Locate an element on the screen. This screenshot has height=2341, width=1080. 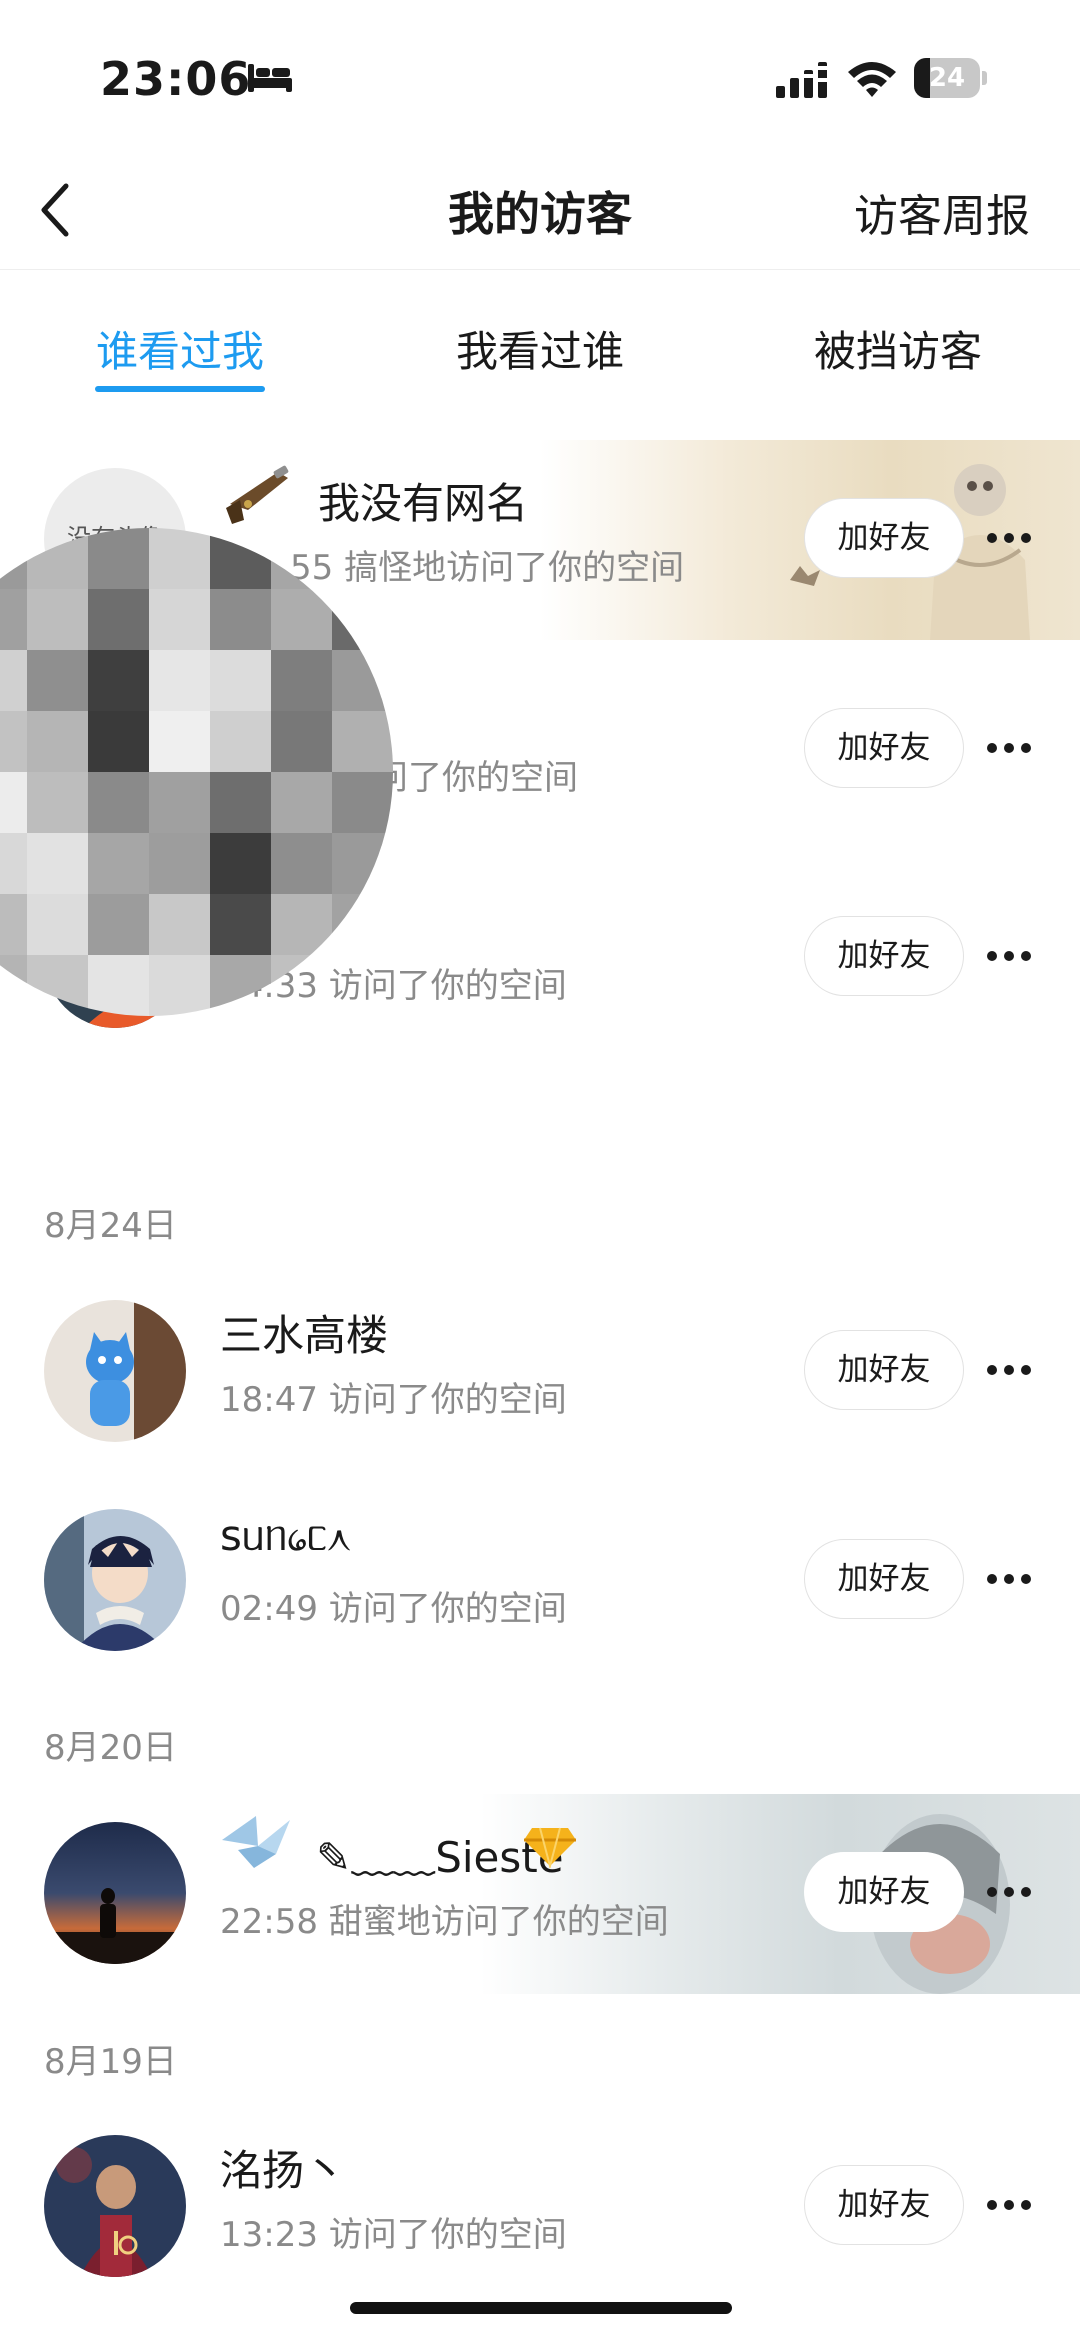
bed-icon is located at coordinates (270, 78).